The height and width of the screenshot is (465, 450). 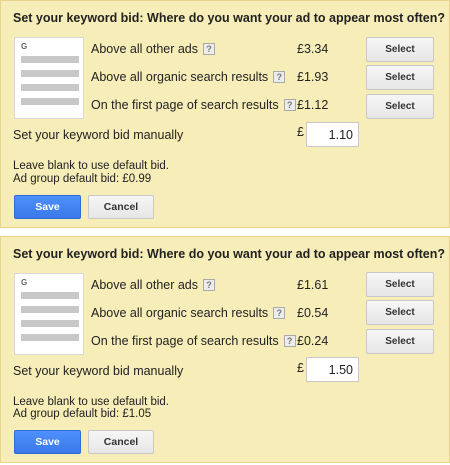 What do you see at coordinates (82, 179) in the screenshot?
I see `ad-group-default-bid: Ad group default bid: £0.99` at bounding box center [82, 179].